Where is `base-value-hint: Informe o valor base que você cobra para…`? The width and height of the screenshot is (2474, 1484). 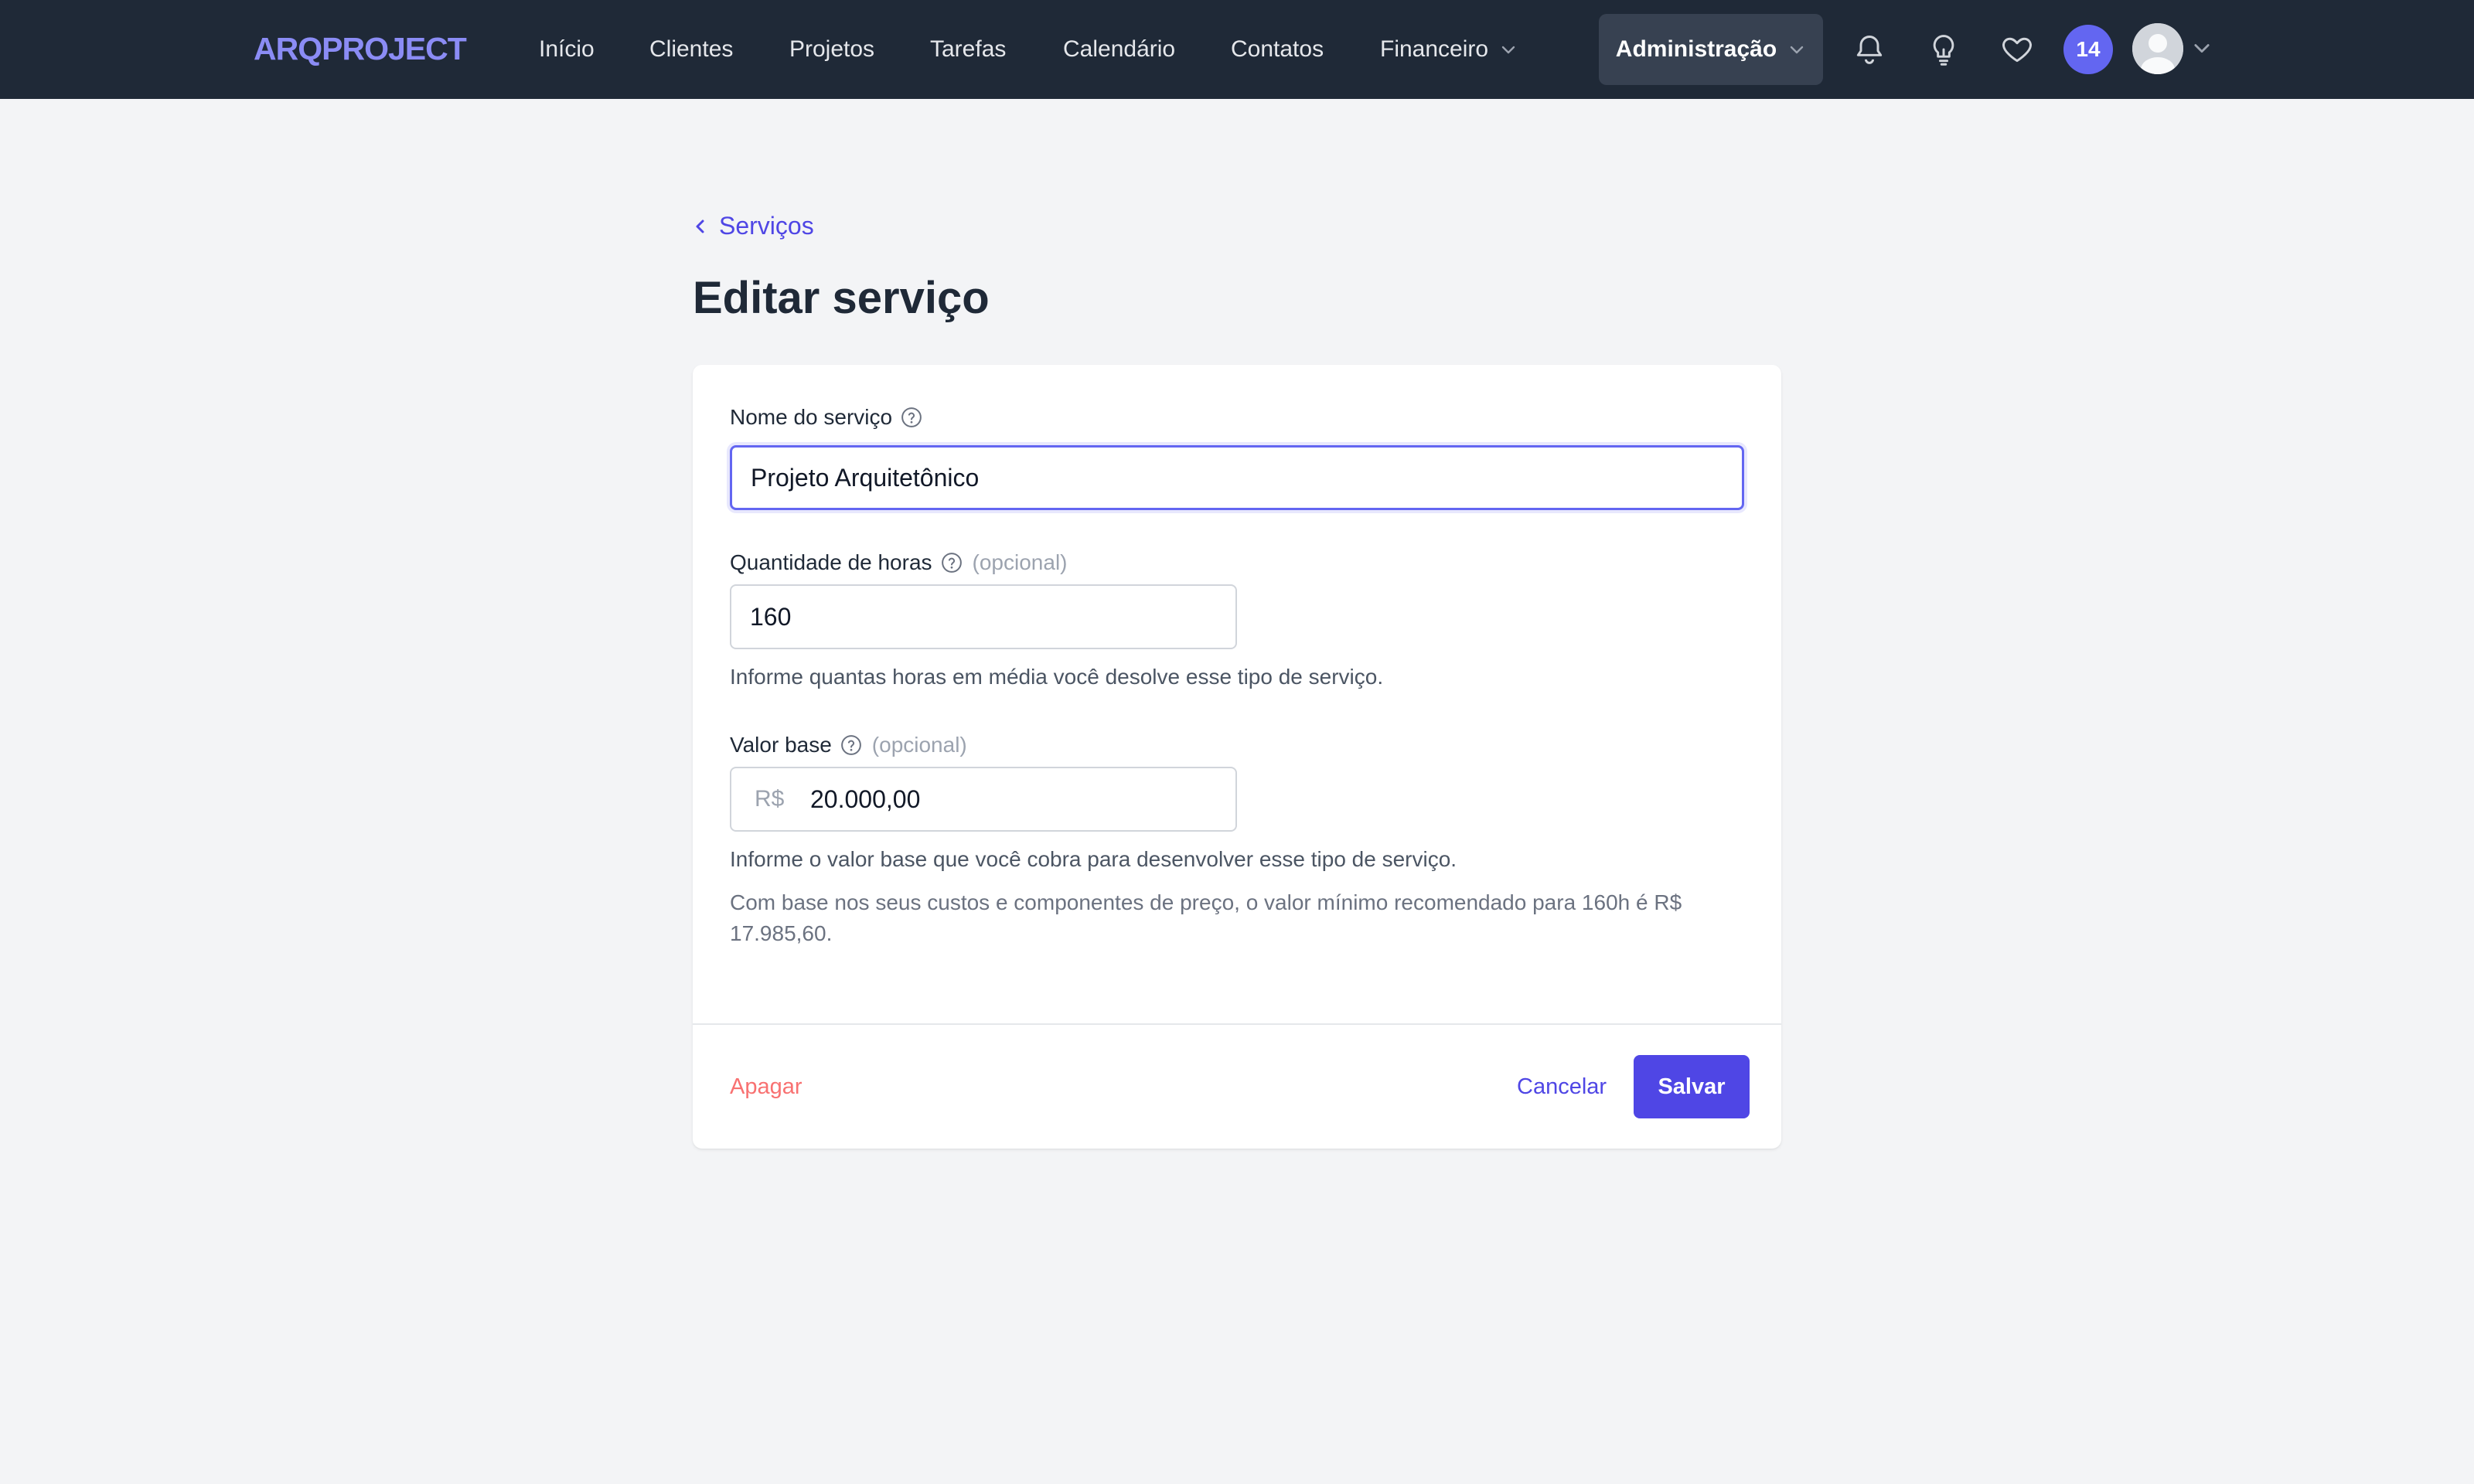 base-value-hint: Informe o valor base que você cobra para… is located at coordinates (1093, 859).